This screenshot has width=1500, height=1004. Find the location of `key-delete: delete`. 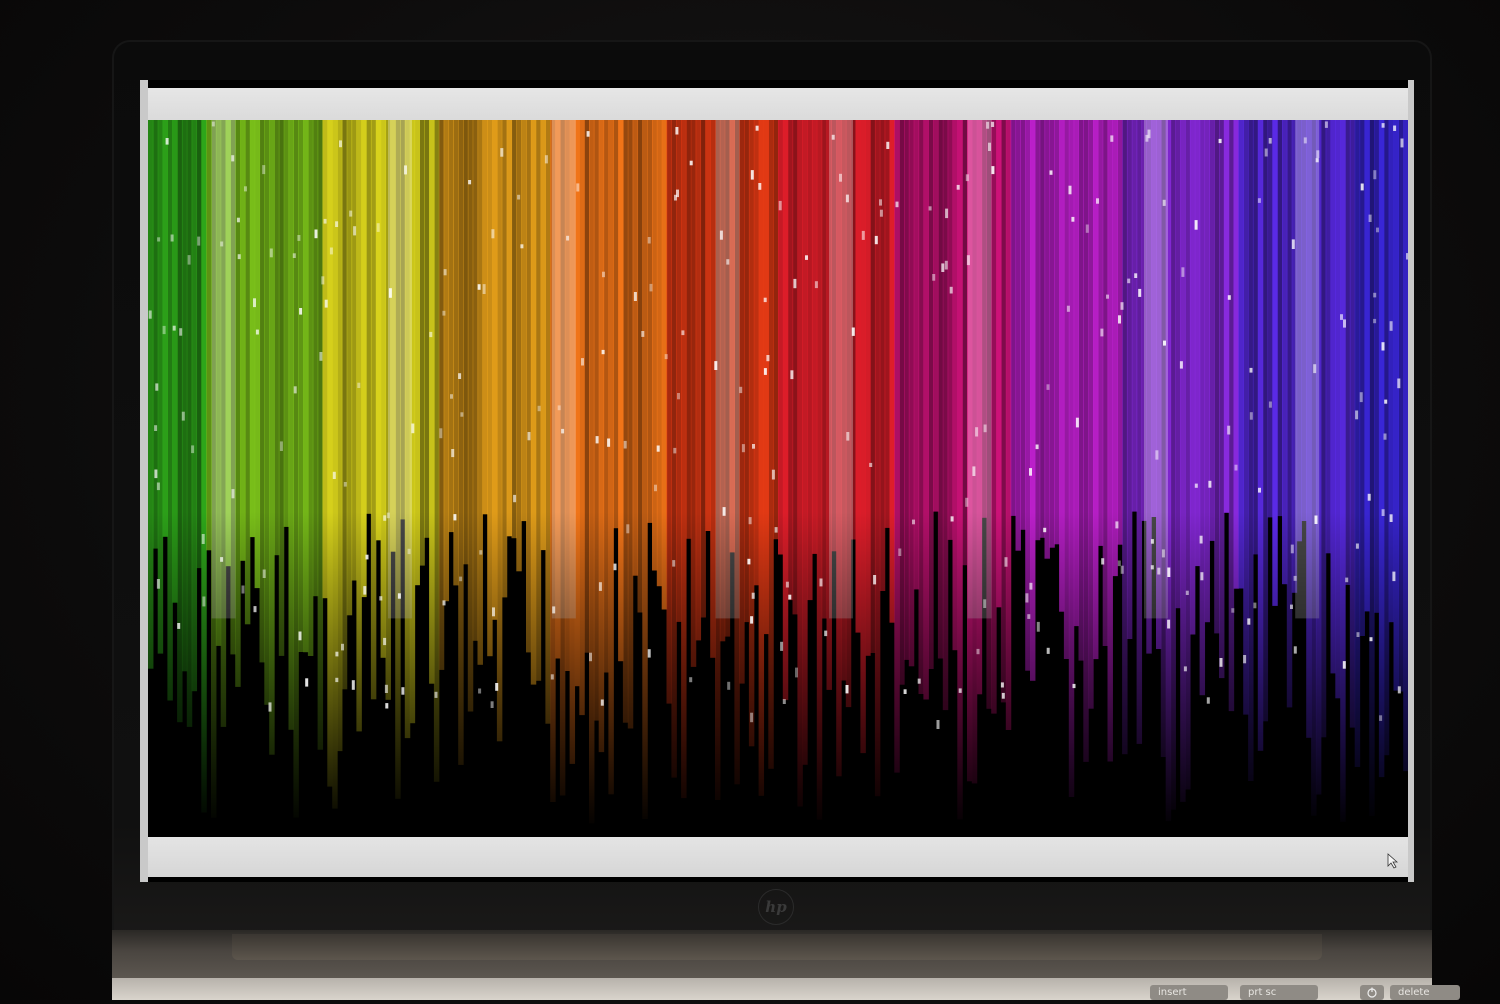

key-delete: delete is located at coordinates (1425, 992).